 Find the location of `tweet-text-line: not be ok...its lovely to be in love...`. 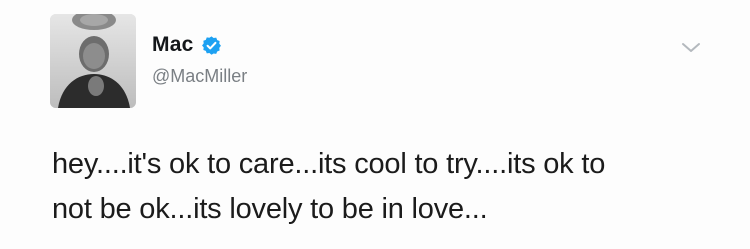

tweet-text-line: not be ok...its lovely to be in love... is located at coordinates (270, 209).